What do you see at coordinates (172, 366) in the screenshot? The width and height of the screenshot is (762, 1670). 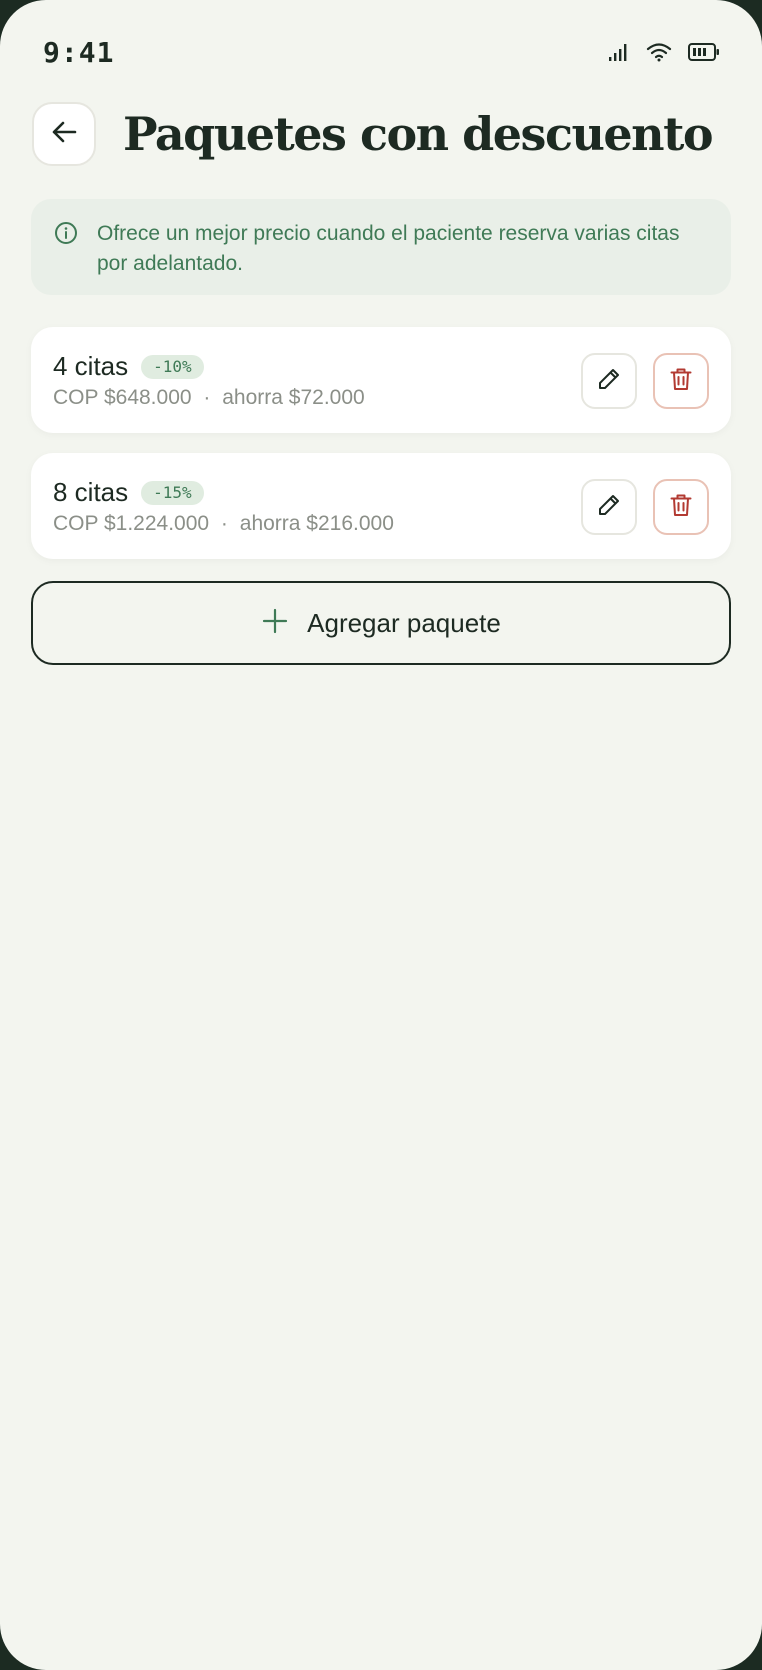 I see `discount-badge: -10%` at bounding box center [172, 366].